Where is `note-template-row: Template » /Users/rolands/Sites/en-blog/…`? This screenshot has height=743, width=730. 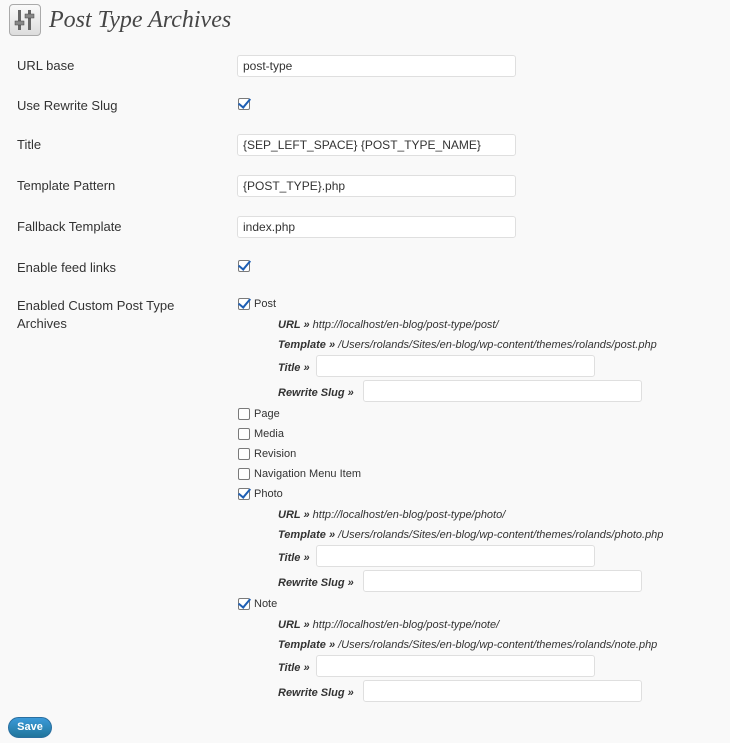 note-template-row: Template » /Users/rolands/Sites/en-blog/… is located at coordinates (467, 645).